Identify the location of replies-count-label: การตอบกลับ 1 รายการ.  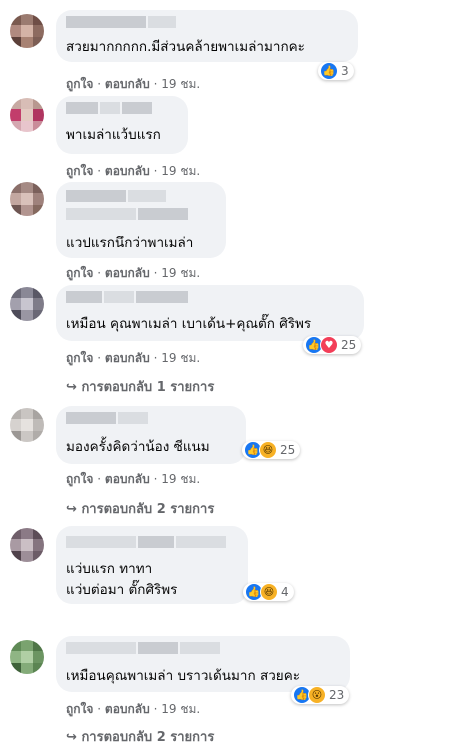
(148, 387).